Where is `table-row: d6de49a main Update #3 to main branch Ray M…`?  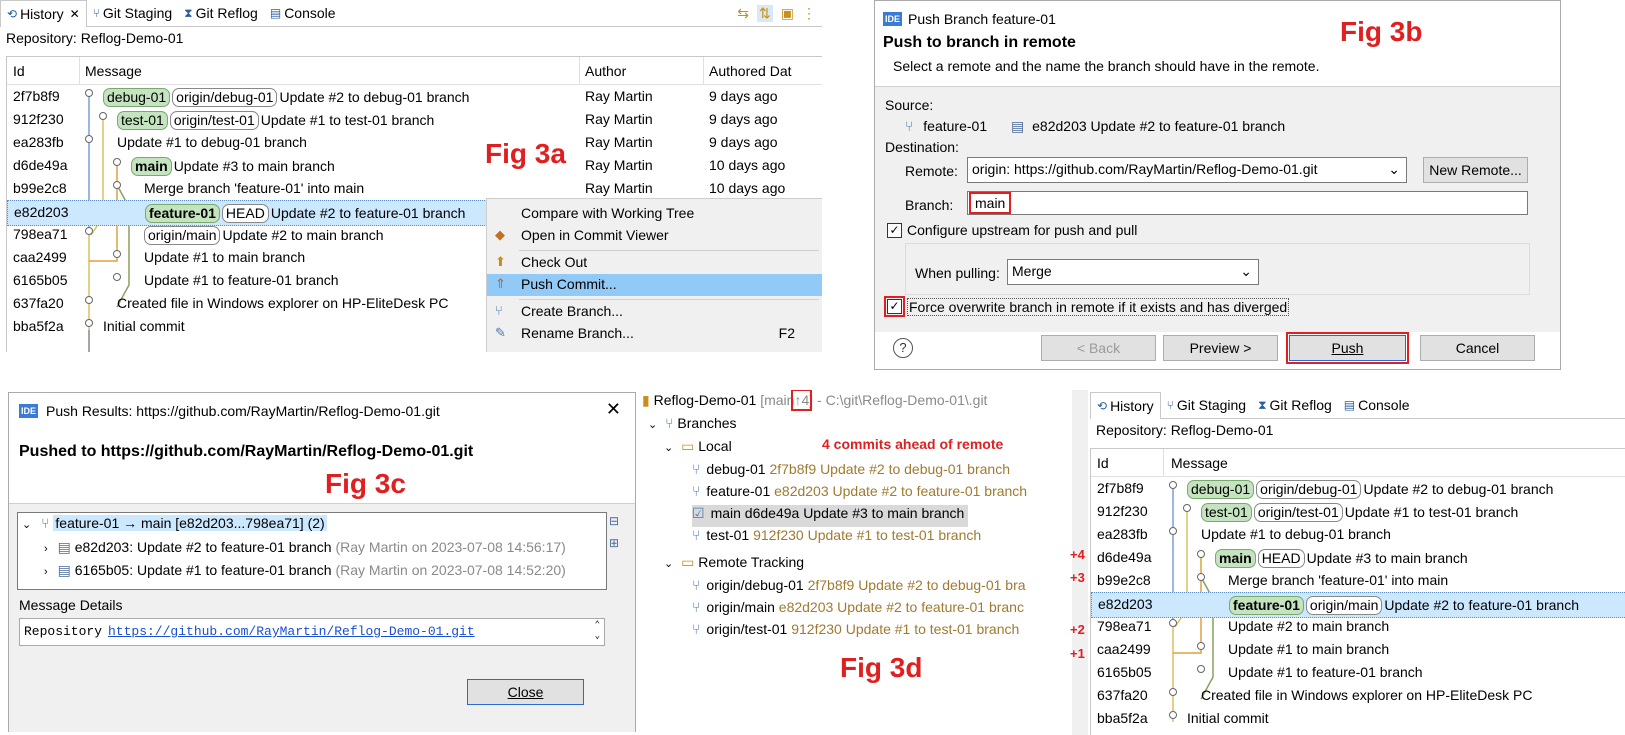 table-row: d6de49a main Update #3 to main branch Ray M… is located at coordinates (414, 166).